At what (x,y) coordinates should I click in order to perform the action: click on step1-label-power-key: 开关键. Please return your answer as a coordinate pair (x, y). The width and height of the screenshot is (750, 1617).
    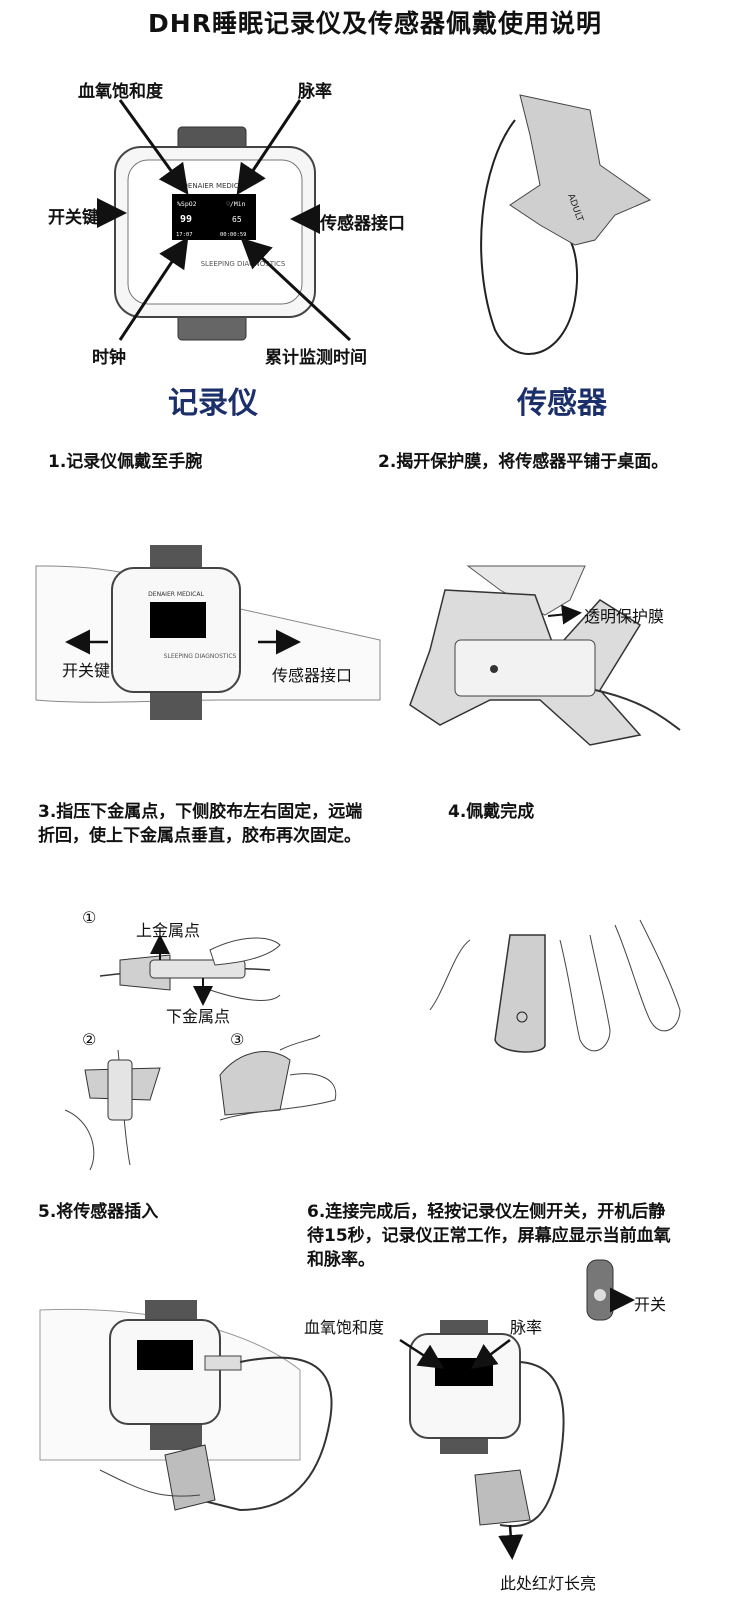
    Looking at the image, I should click on (86, 670).